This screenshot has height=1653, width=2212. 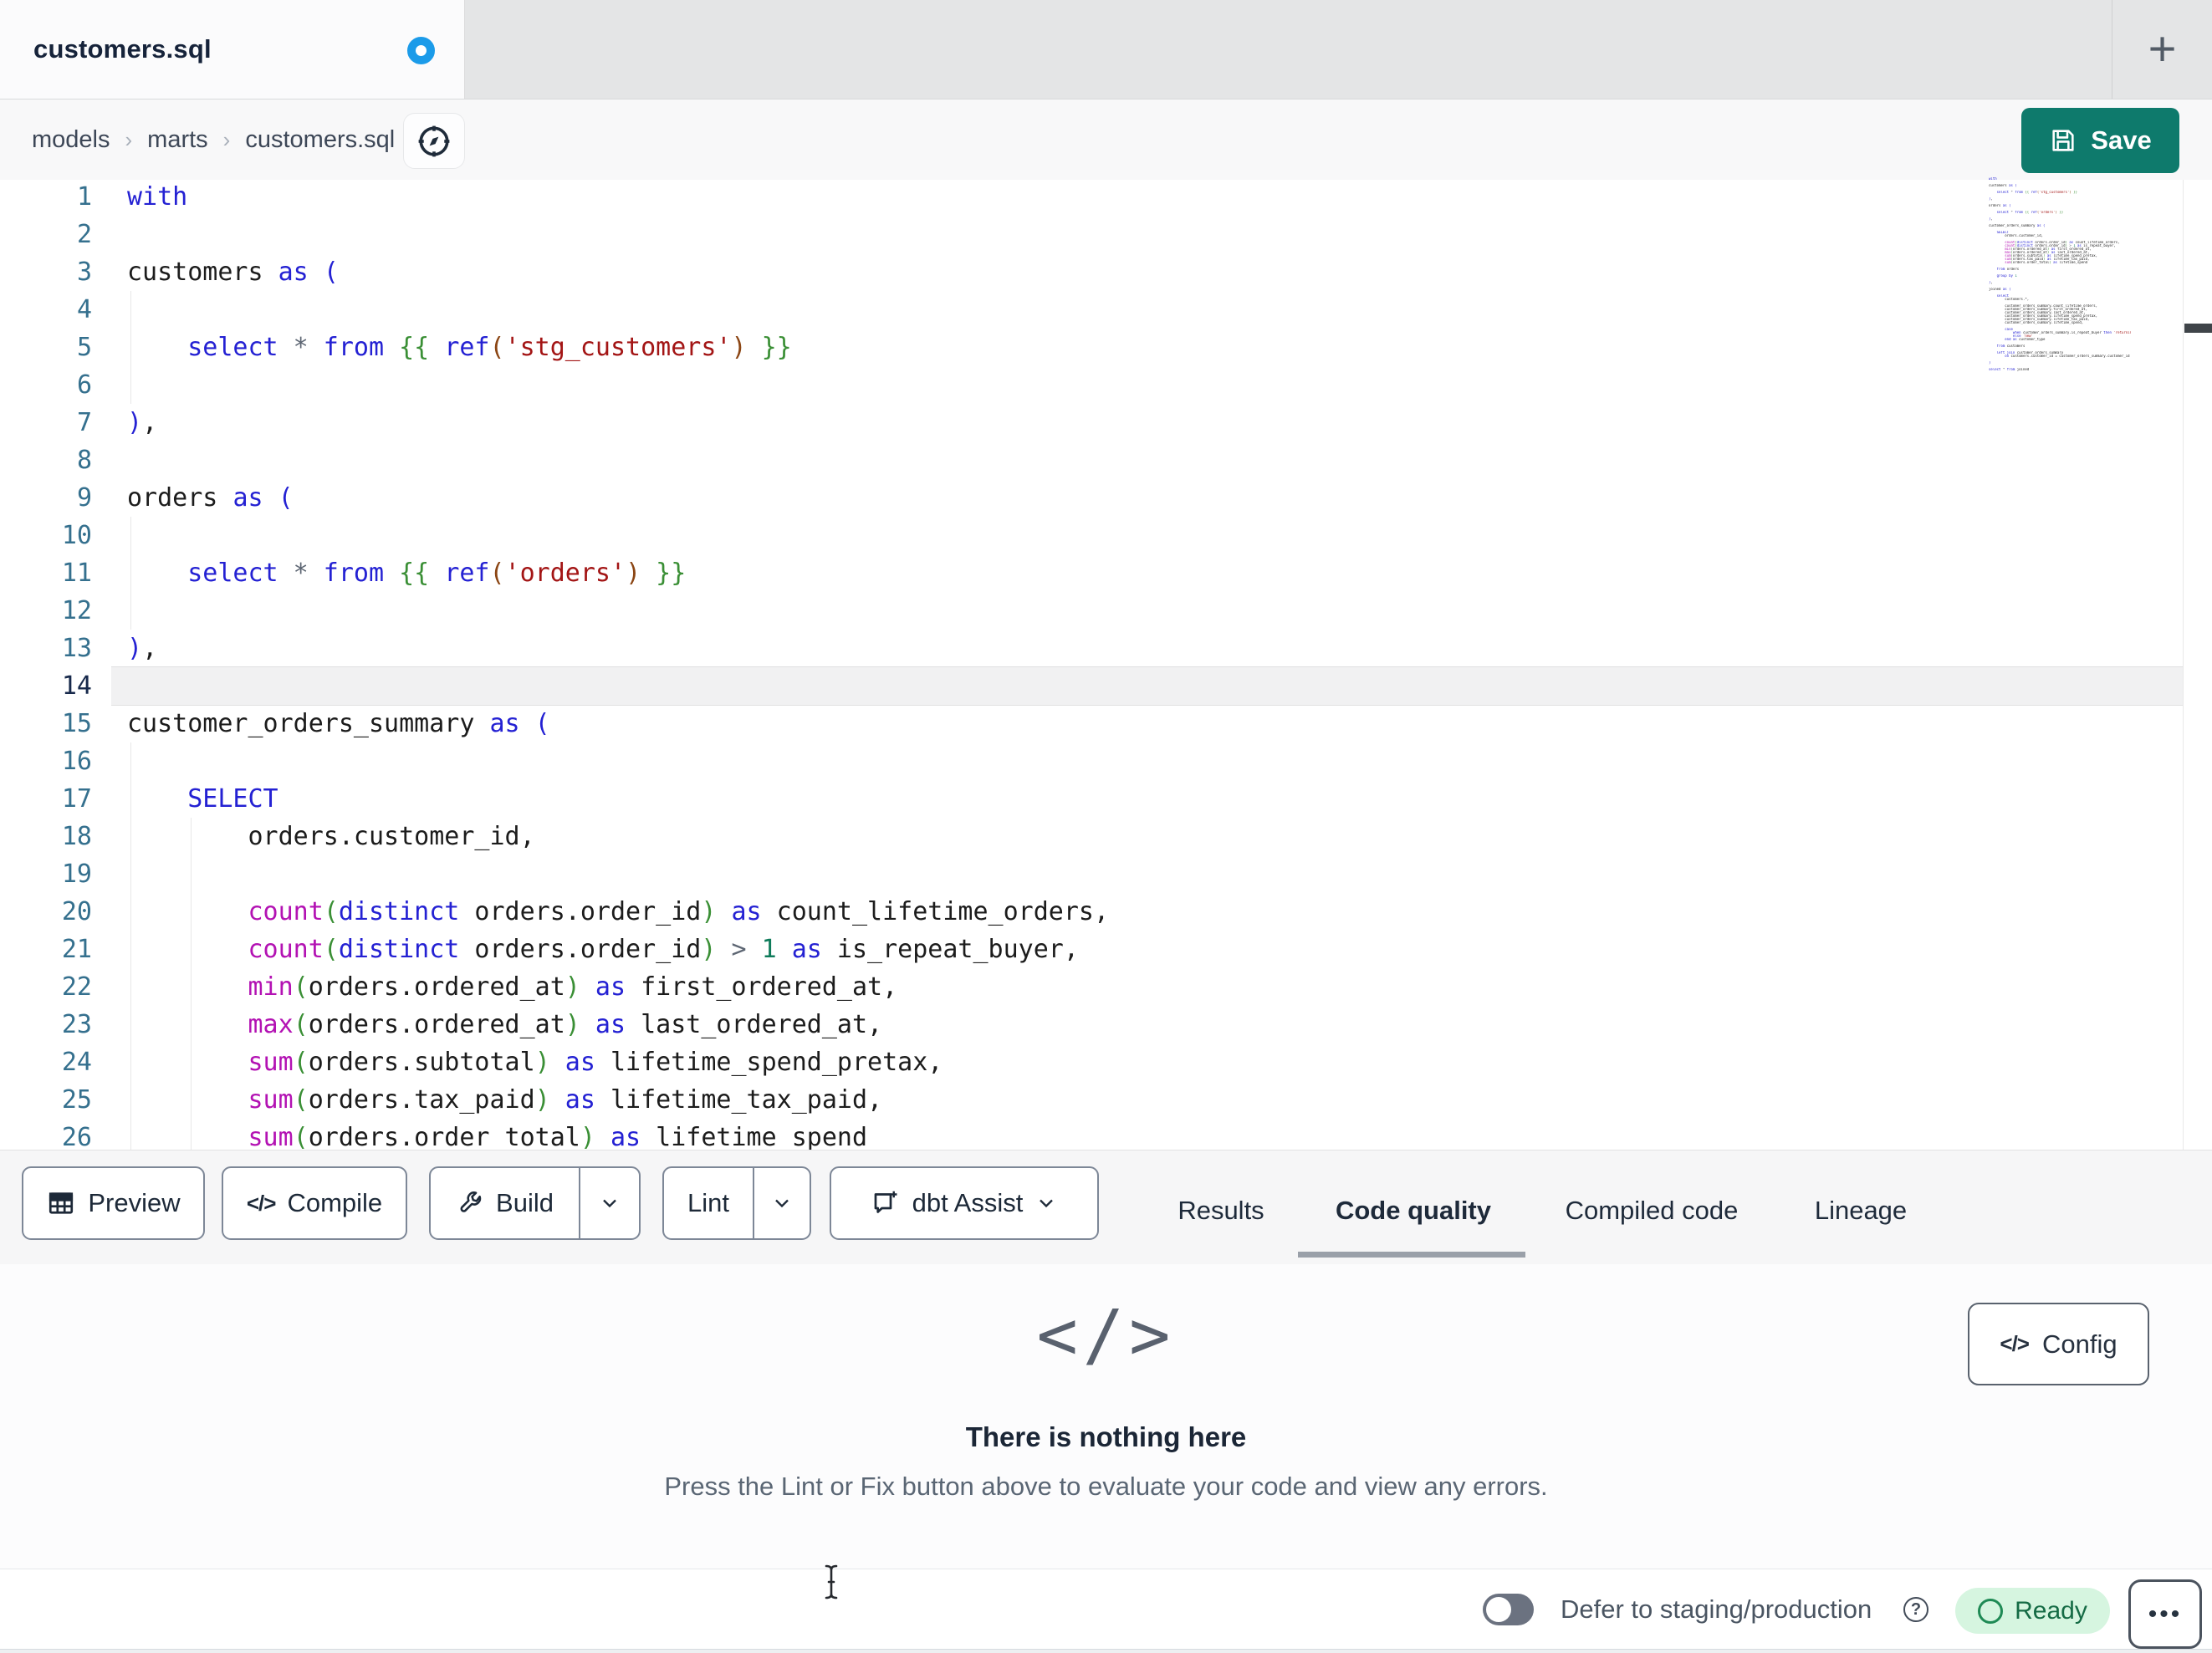 I want to click on line-content: customers as (, so click(x=1147, y=272).